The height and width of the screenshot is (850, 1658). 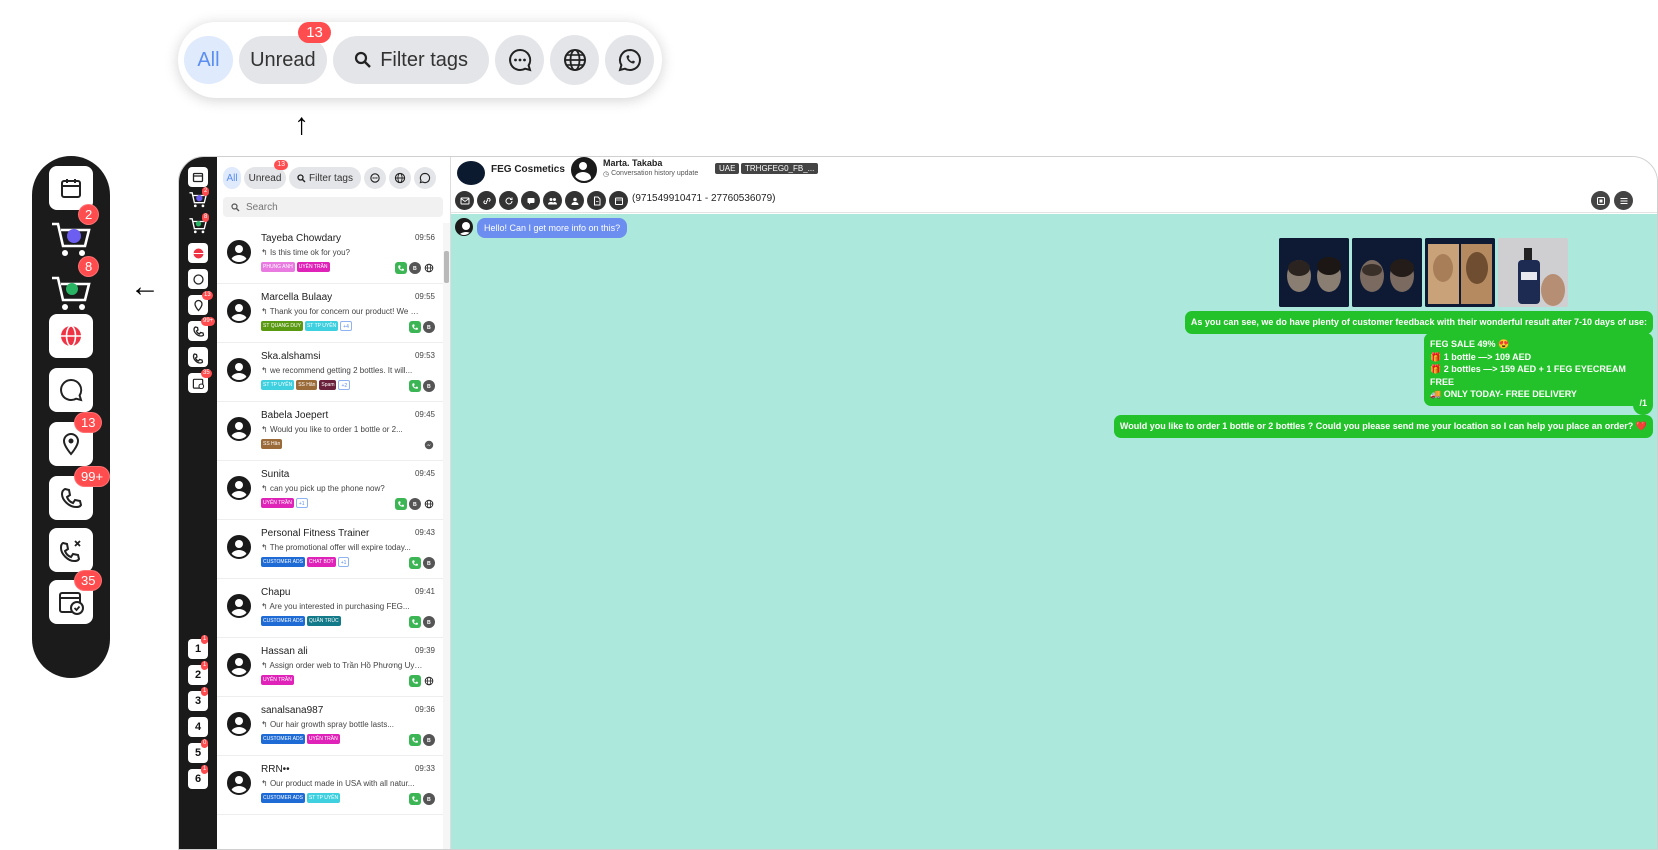 I want to click on contact-avatar, so click(x=584, y=170).